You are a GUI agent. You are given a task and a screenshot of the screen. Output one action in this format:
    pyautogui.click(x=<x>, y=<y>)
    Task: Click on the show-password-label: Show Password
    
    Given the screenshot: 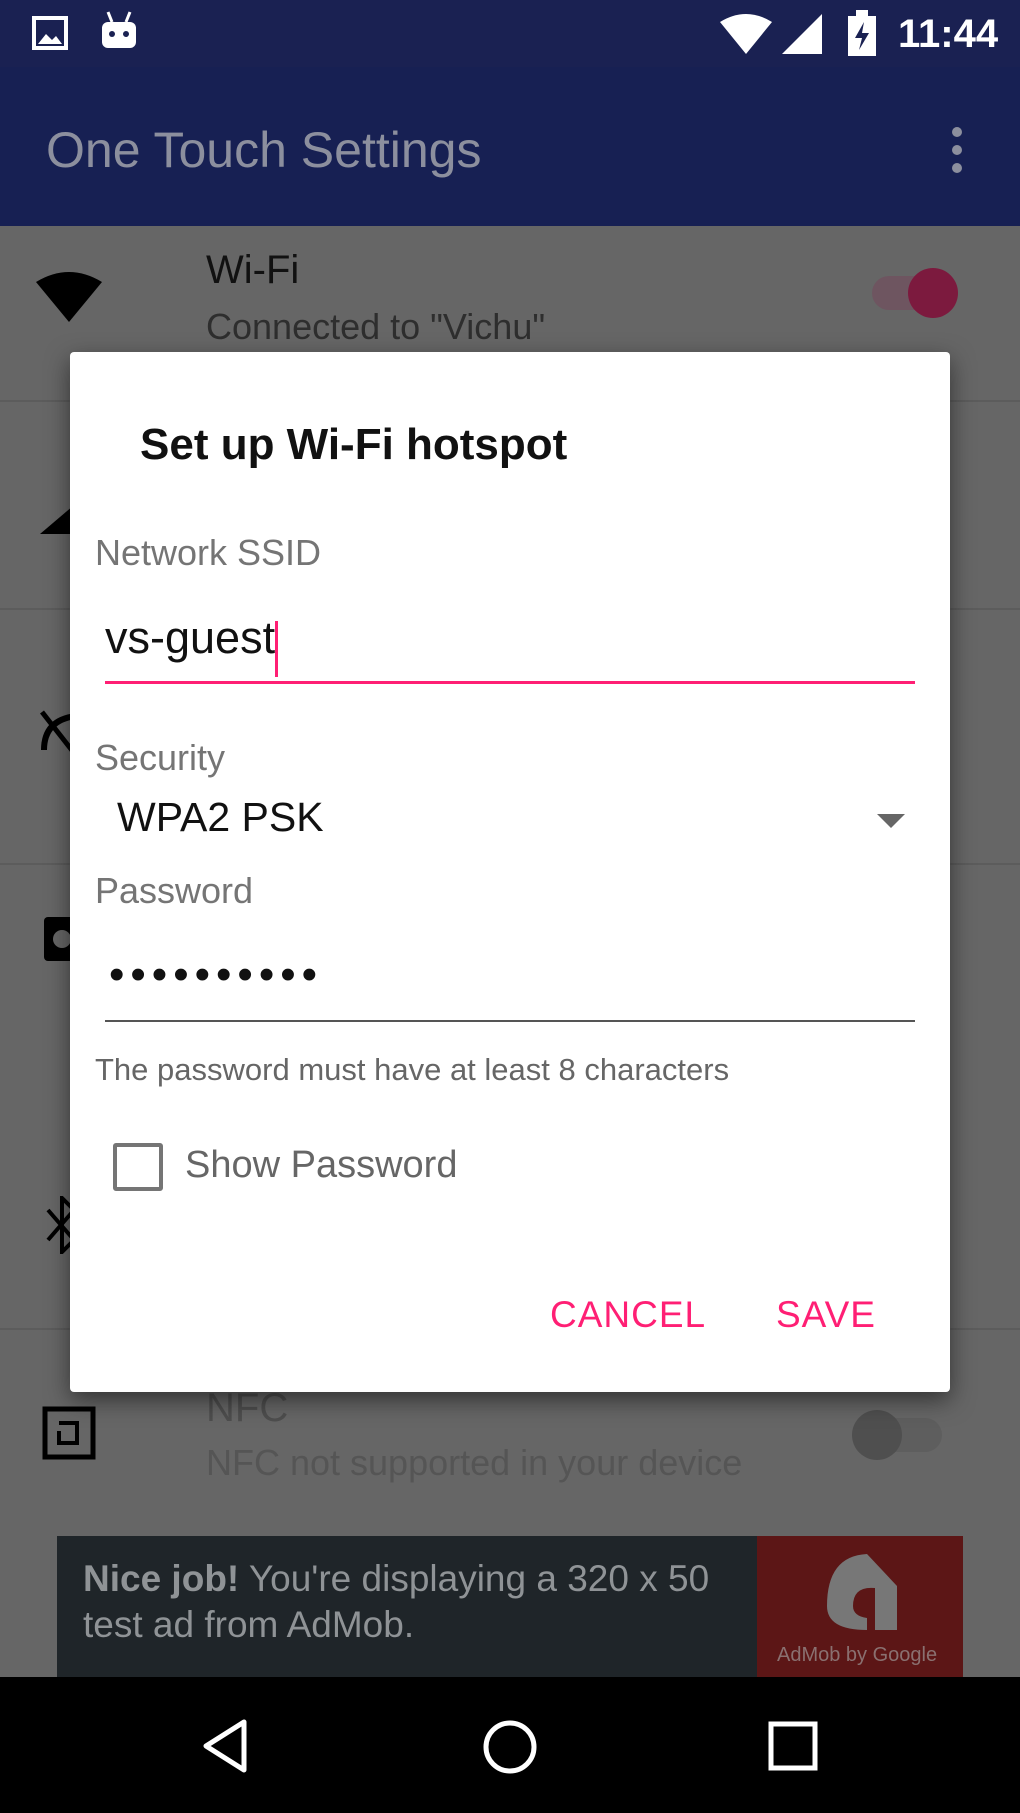 What is the action you would take?
    pyautogui.click(x=321, y=1165)
    